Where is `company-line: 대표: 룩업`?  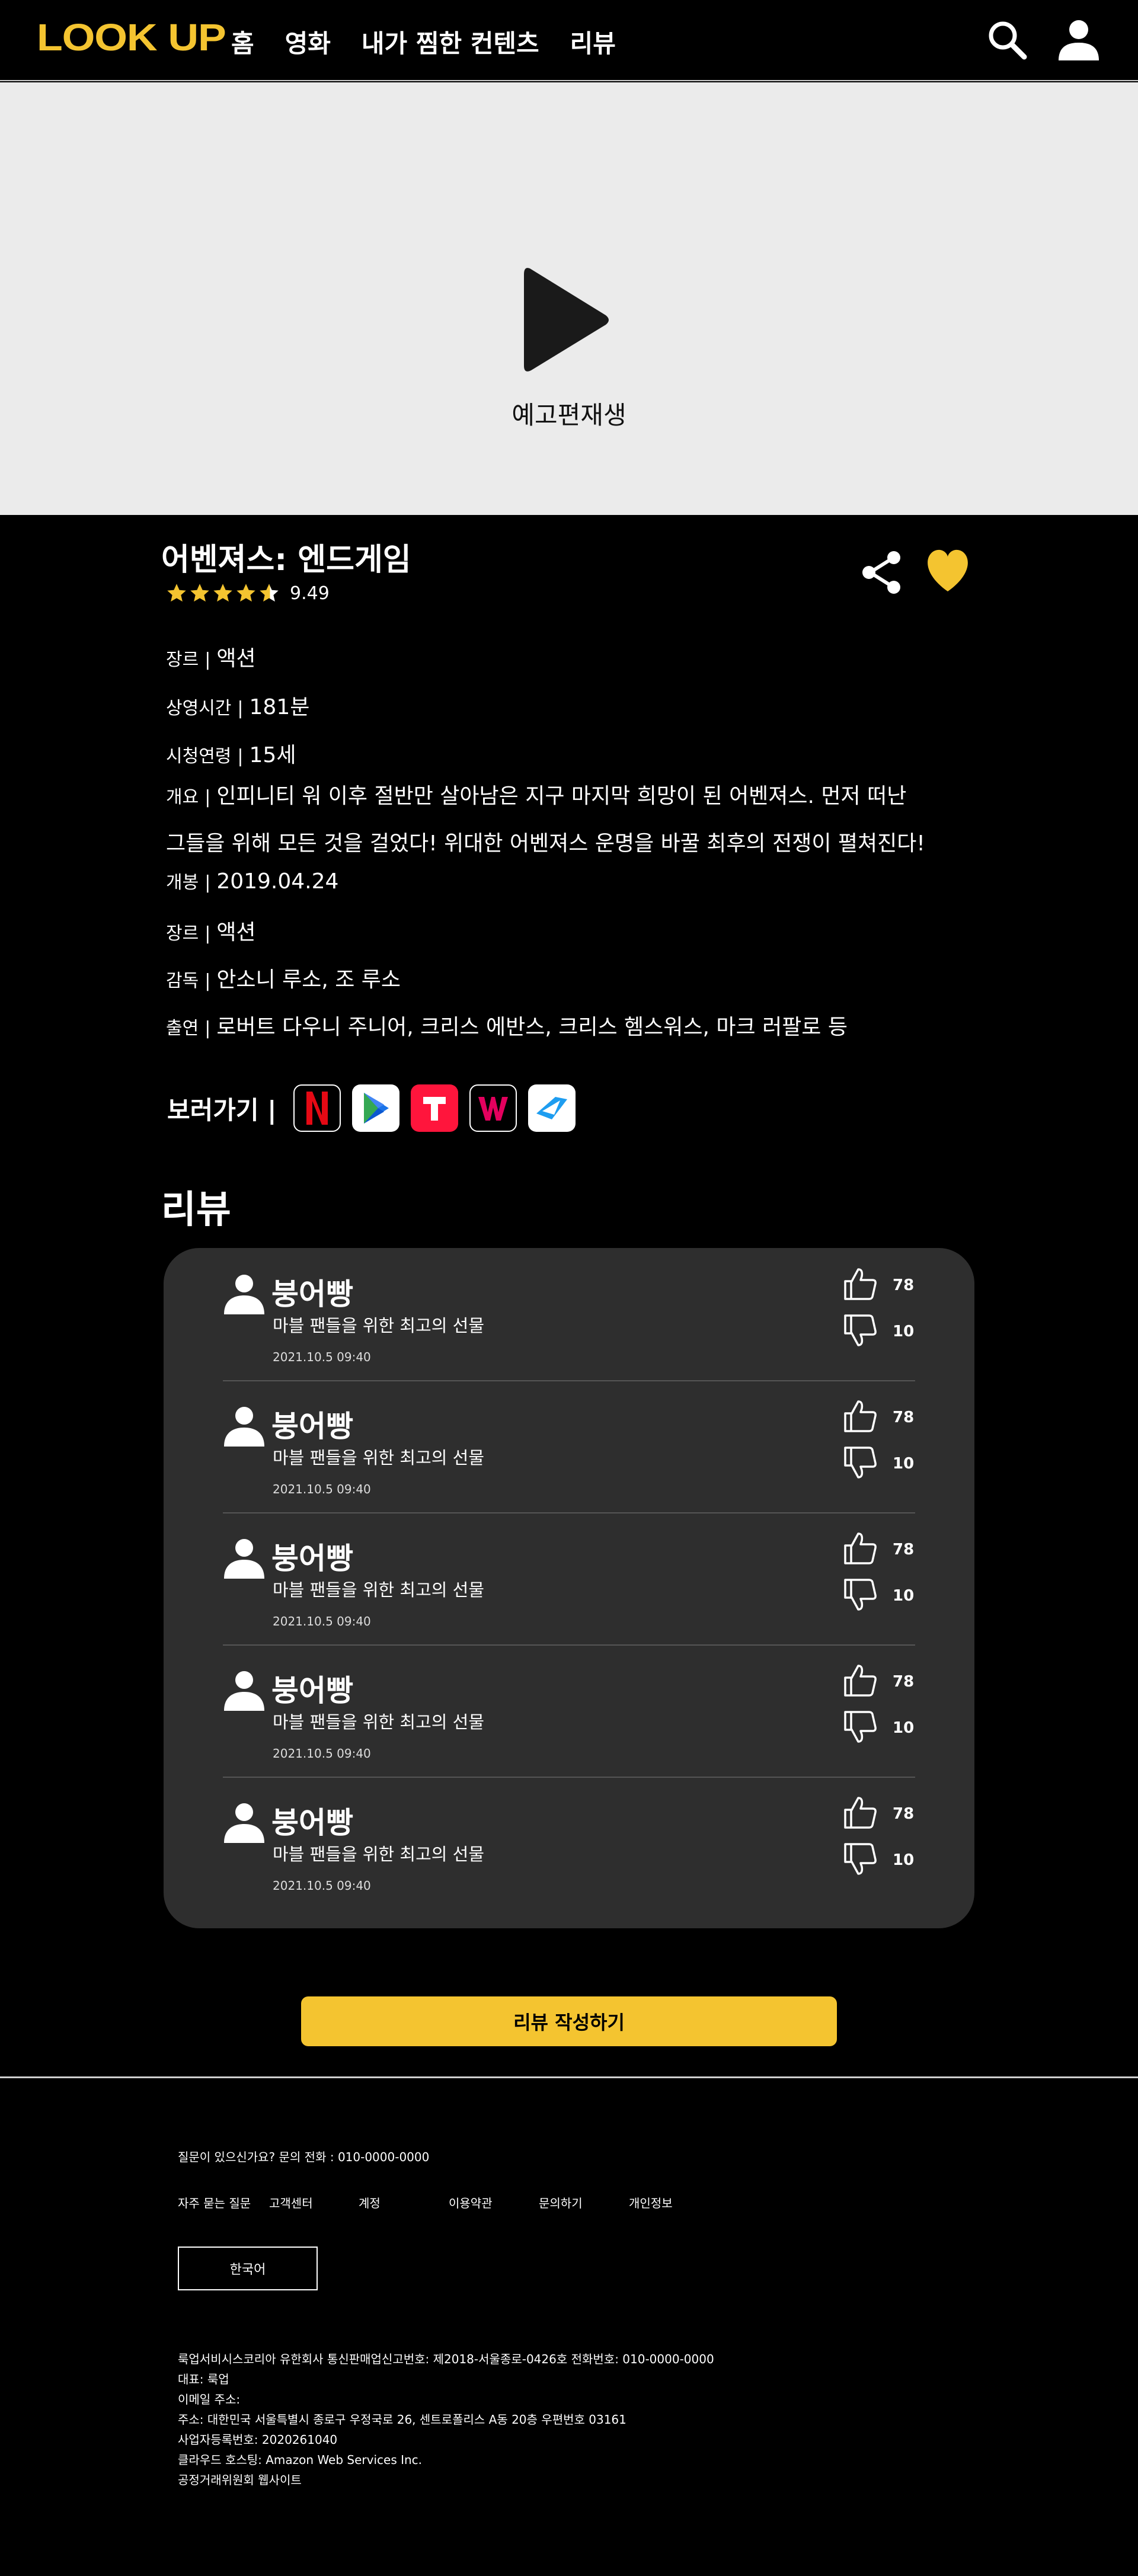
company-line: 대표: 룩업 is located at coordinates (203, 2379).